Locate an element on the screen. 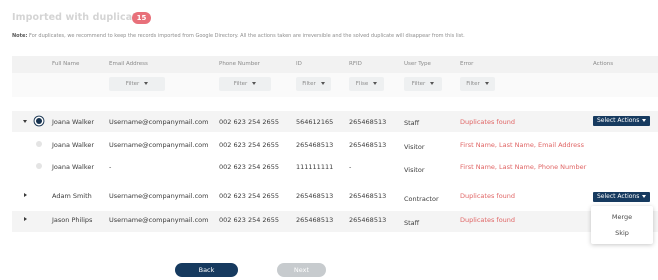  filter-phone-label: Filter is located at coordinates (240, 84).